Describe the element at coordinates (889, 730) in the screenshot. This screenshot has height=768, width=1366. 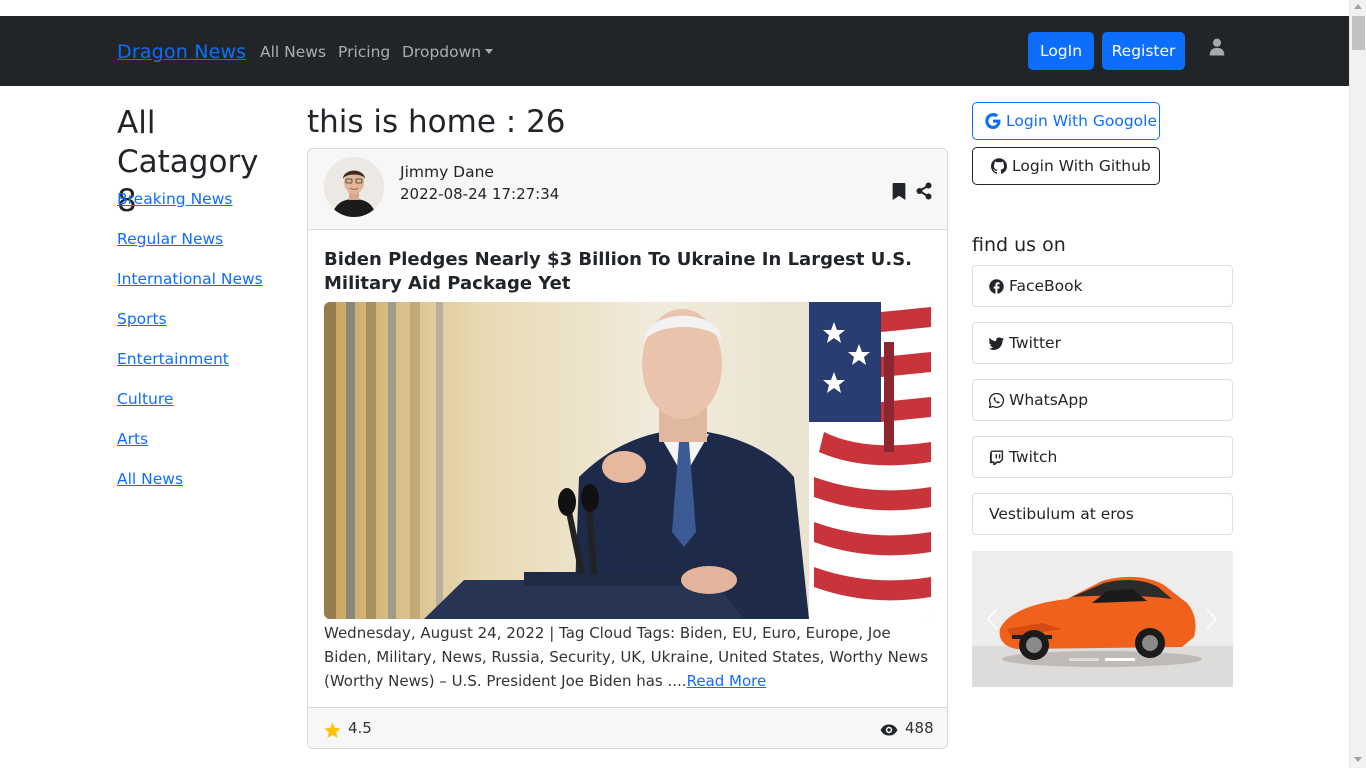
I see `eye-icon` at that location.